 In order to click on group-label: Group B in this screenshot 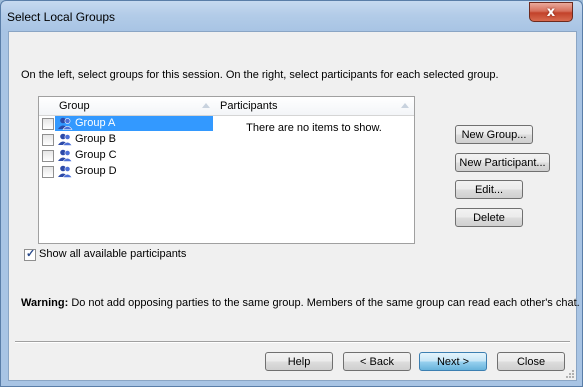, I will do `click(95, 139)`.